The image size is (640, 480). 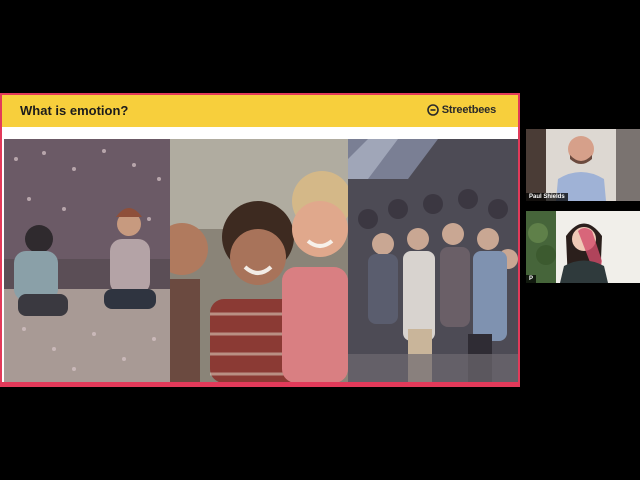 What do you see at coordinates (583, 165) in the screenshot?
I see `participant-video-tile: Paul Shields` at bounding box center [583, 165].